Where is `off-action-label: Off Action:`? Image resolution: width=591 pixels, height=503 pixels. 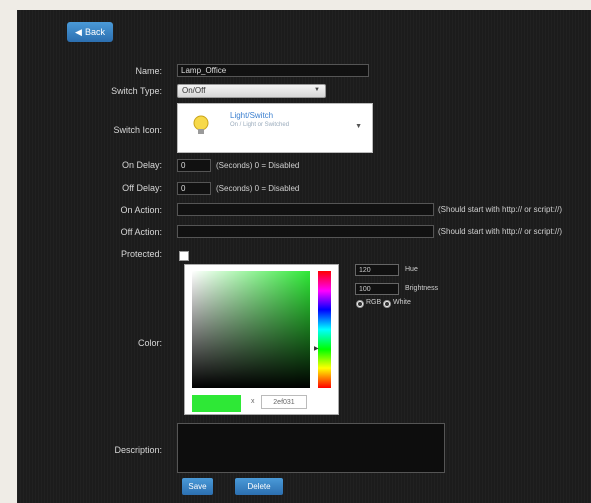
off-action-label: Off Action: is located at coordinates (141, 232).